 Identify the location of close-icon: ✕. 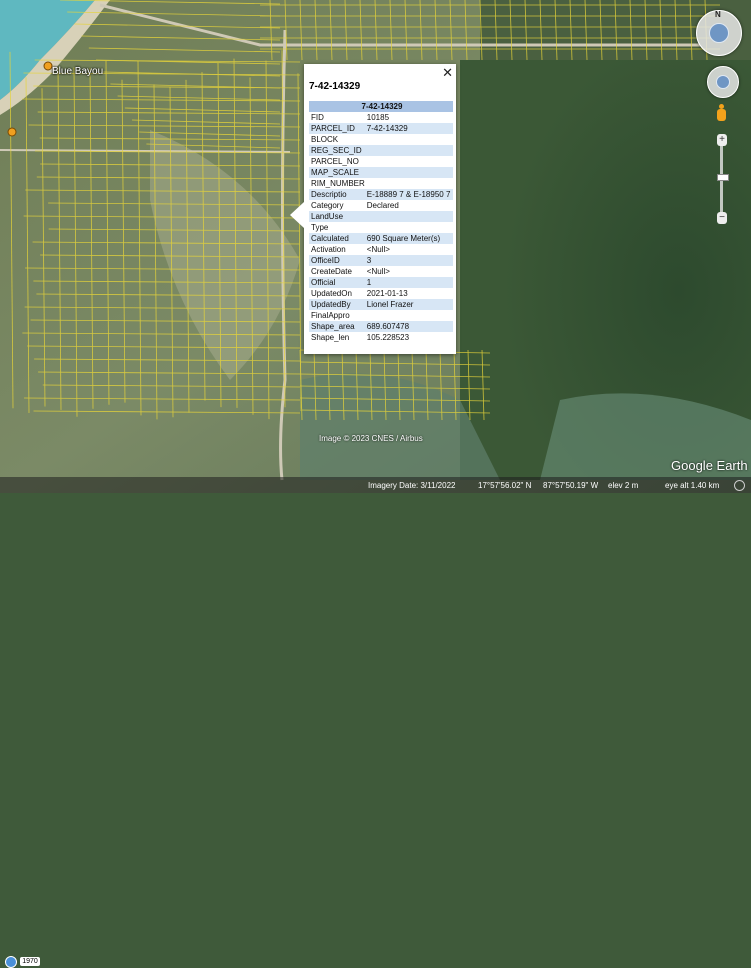
(447, 73).